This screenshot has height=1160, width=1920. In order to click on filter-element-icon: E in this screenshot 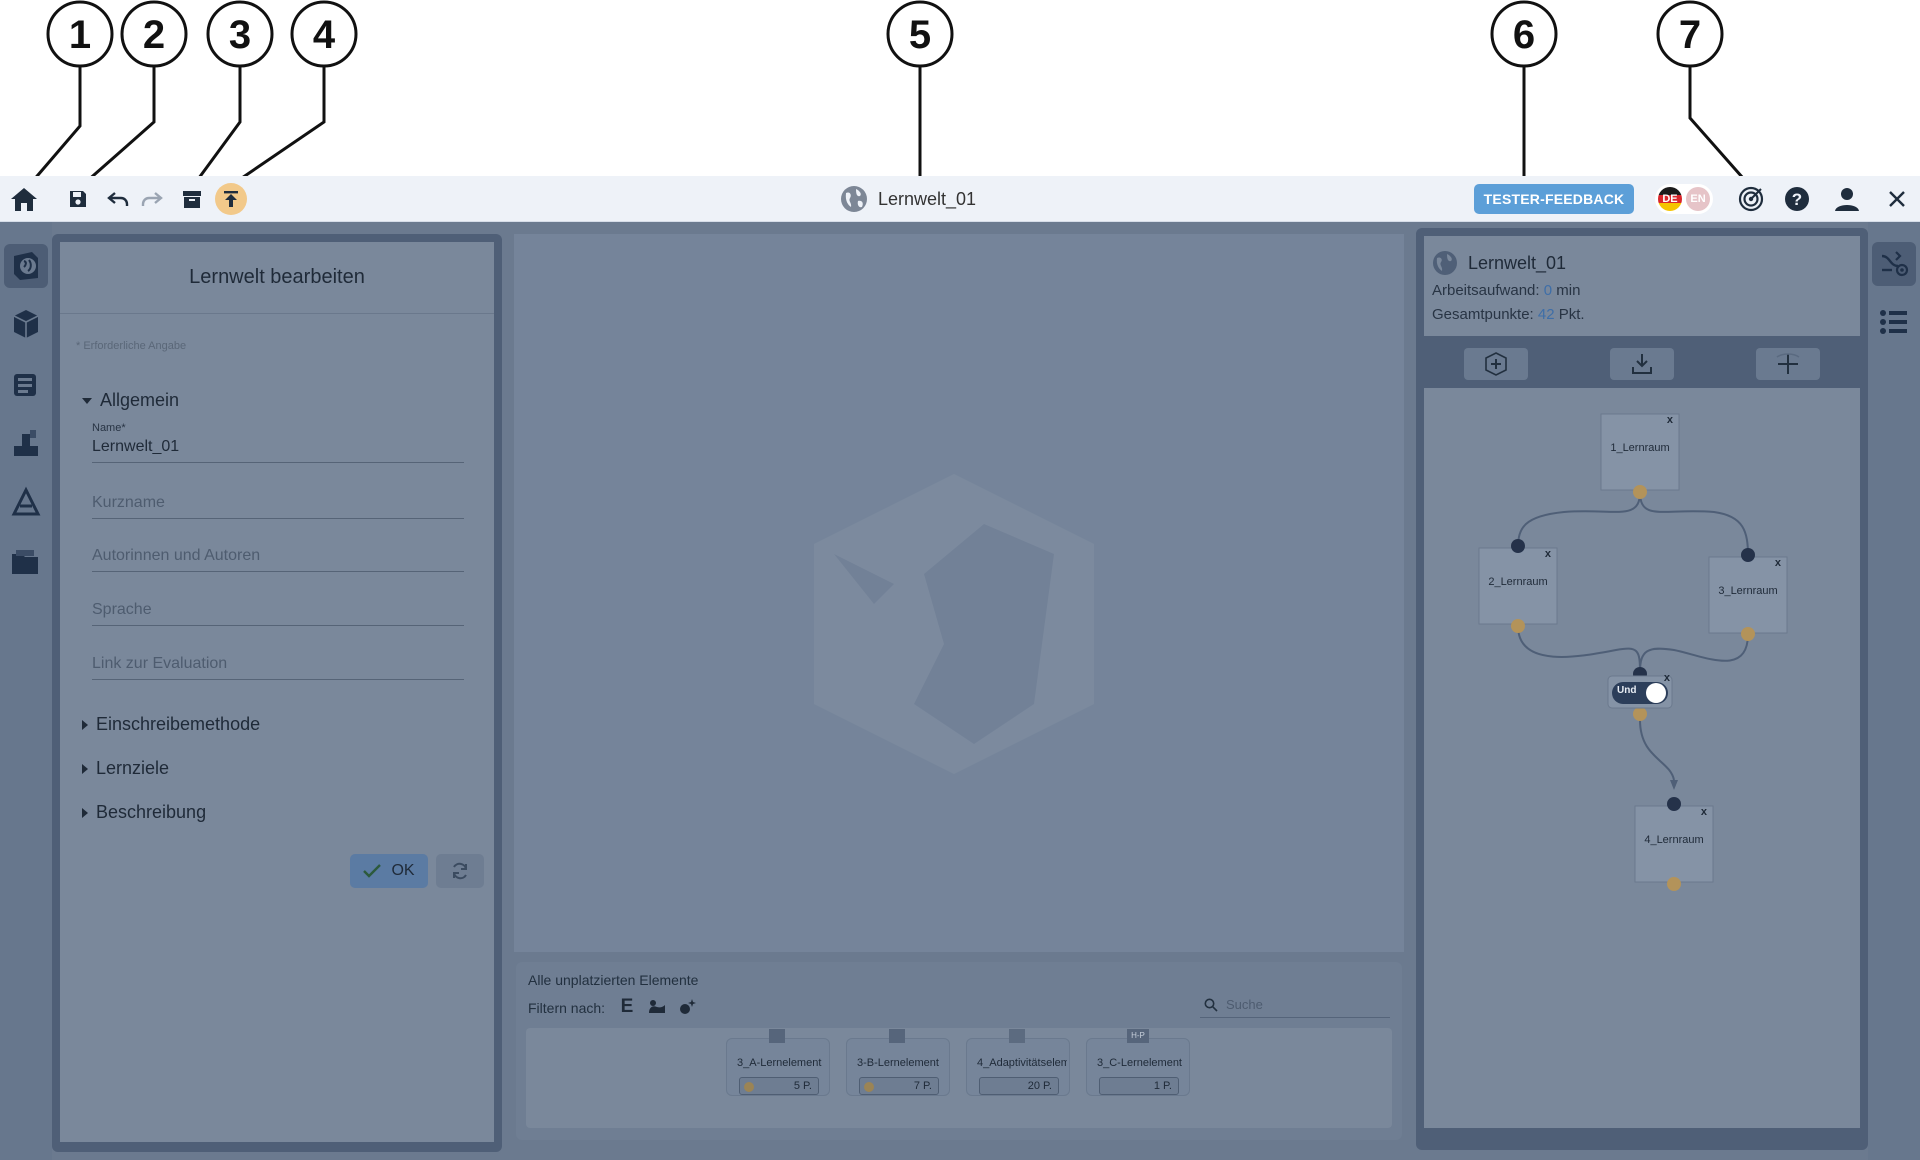, I will do `click(627, 1007)`.